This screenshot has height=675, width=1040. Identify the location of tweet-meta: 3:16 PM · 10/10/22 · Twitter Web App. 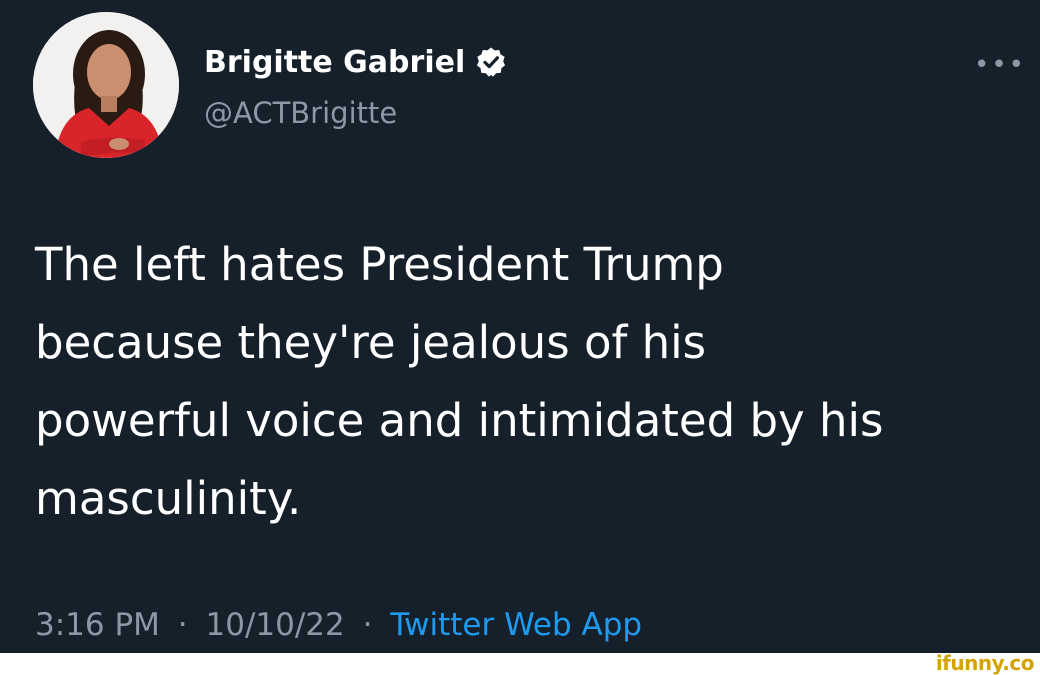
(338, 625).